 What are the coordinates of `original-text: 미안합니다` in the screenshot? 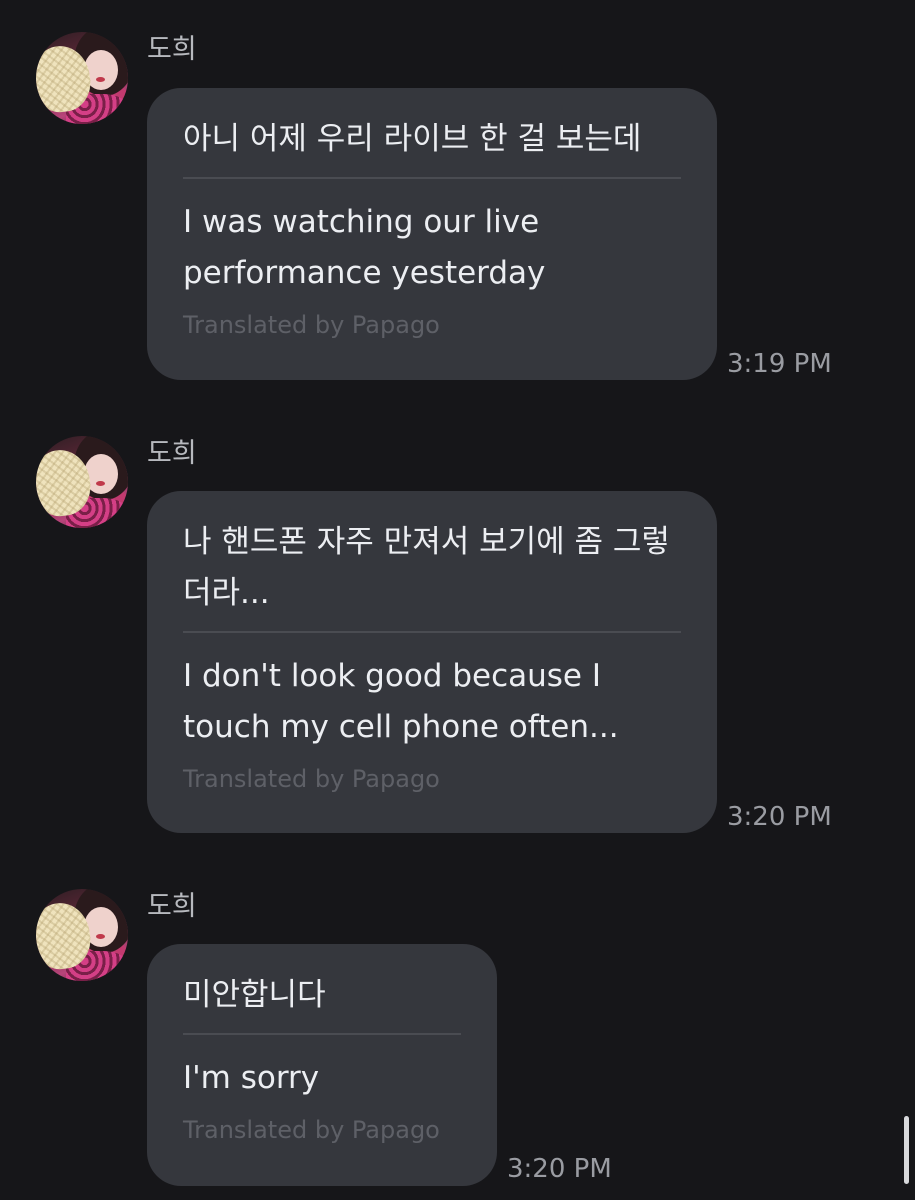 It's located at (254, 995).